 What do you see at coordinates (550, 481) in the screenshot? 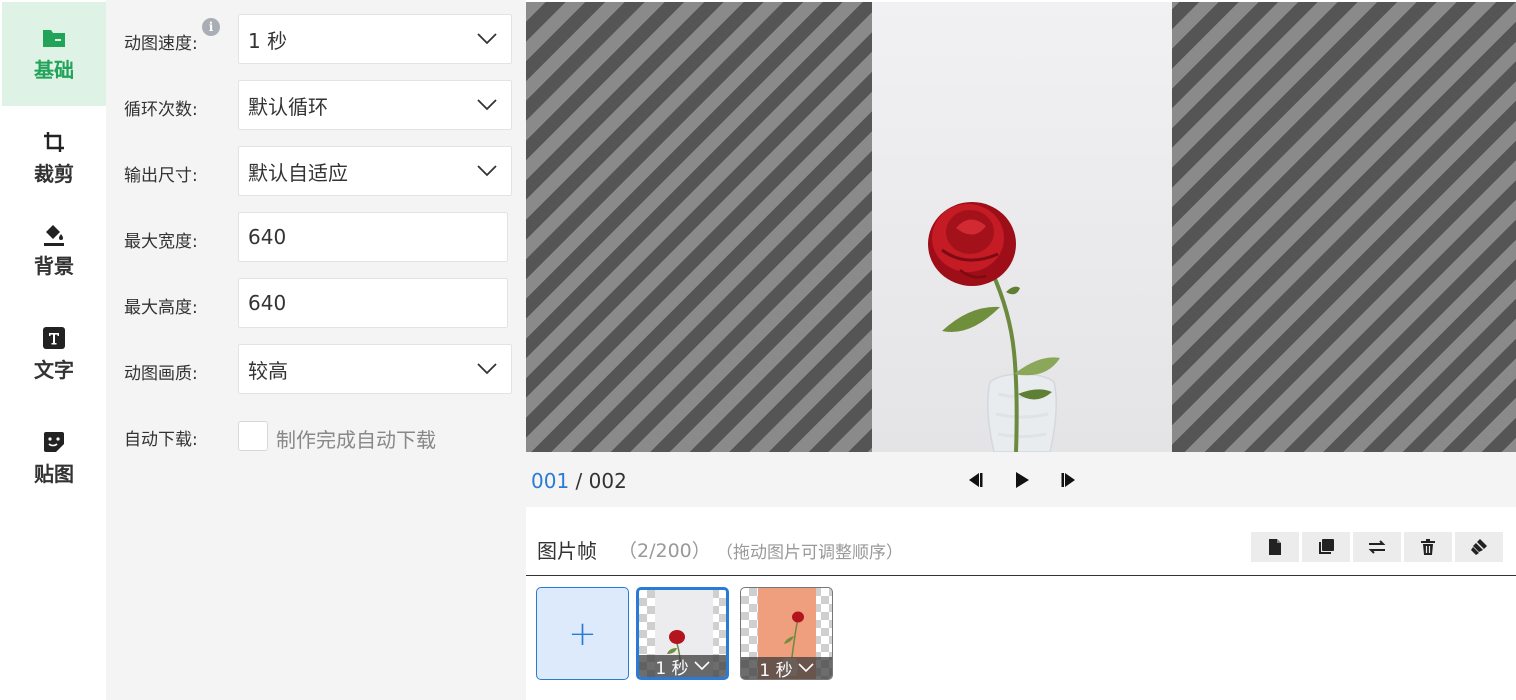
I see `current-frame: 001` at bounding box center [550, 481].